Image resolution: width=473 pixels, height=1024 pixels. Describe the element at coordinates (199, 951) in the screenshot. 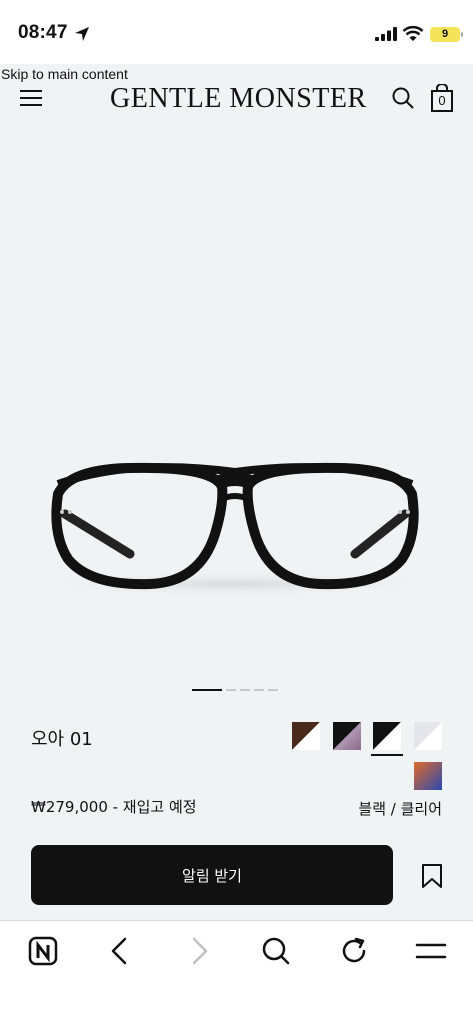

I see `forward-icon` at that location.